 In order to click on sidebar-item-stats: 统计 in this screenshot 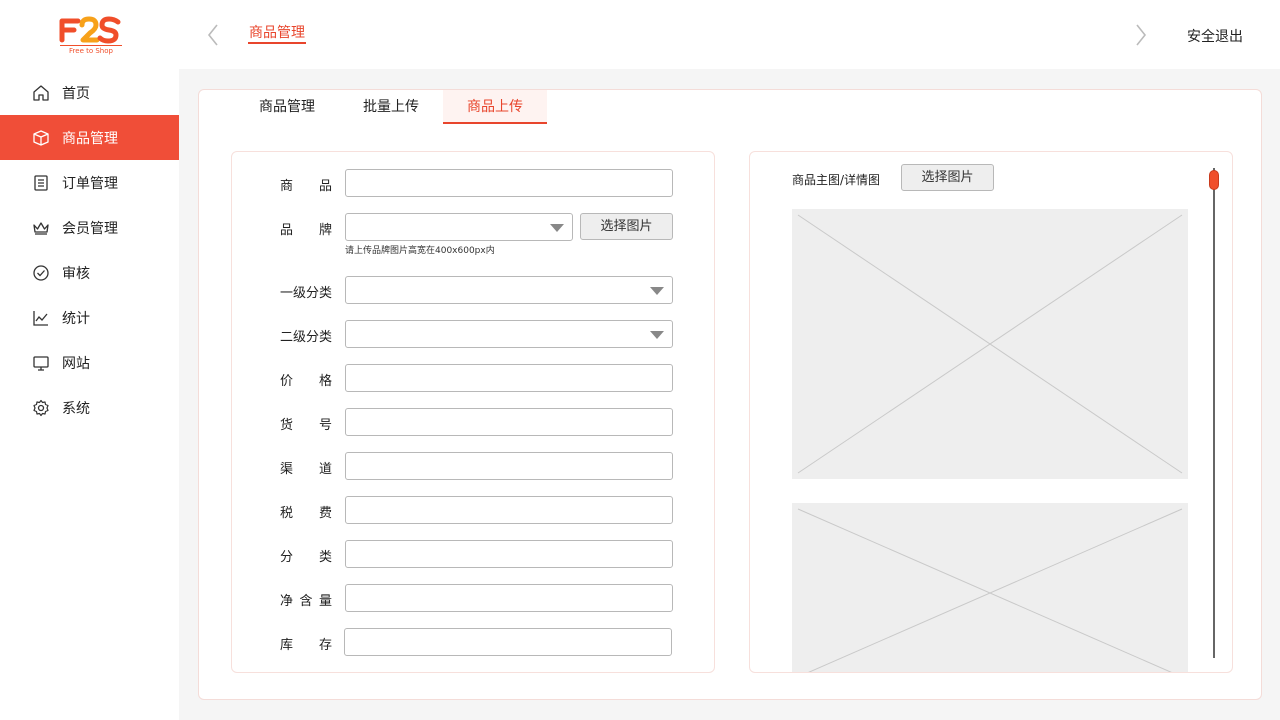, I will do `click(89, 317)`.